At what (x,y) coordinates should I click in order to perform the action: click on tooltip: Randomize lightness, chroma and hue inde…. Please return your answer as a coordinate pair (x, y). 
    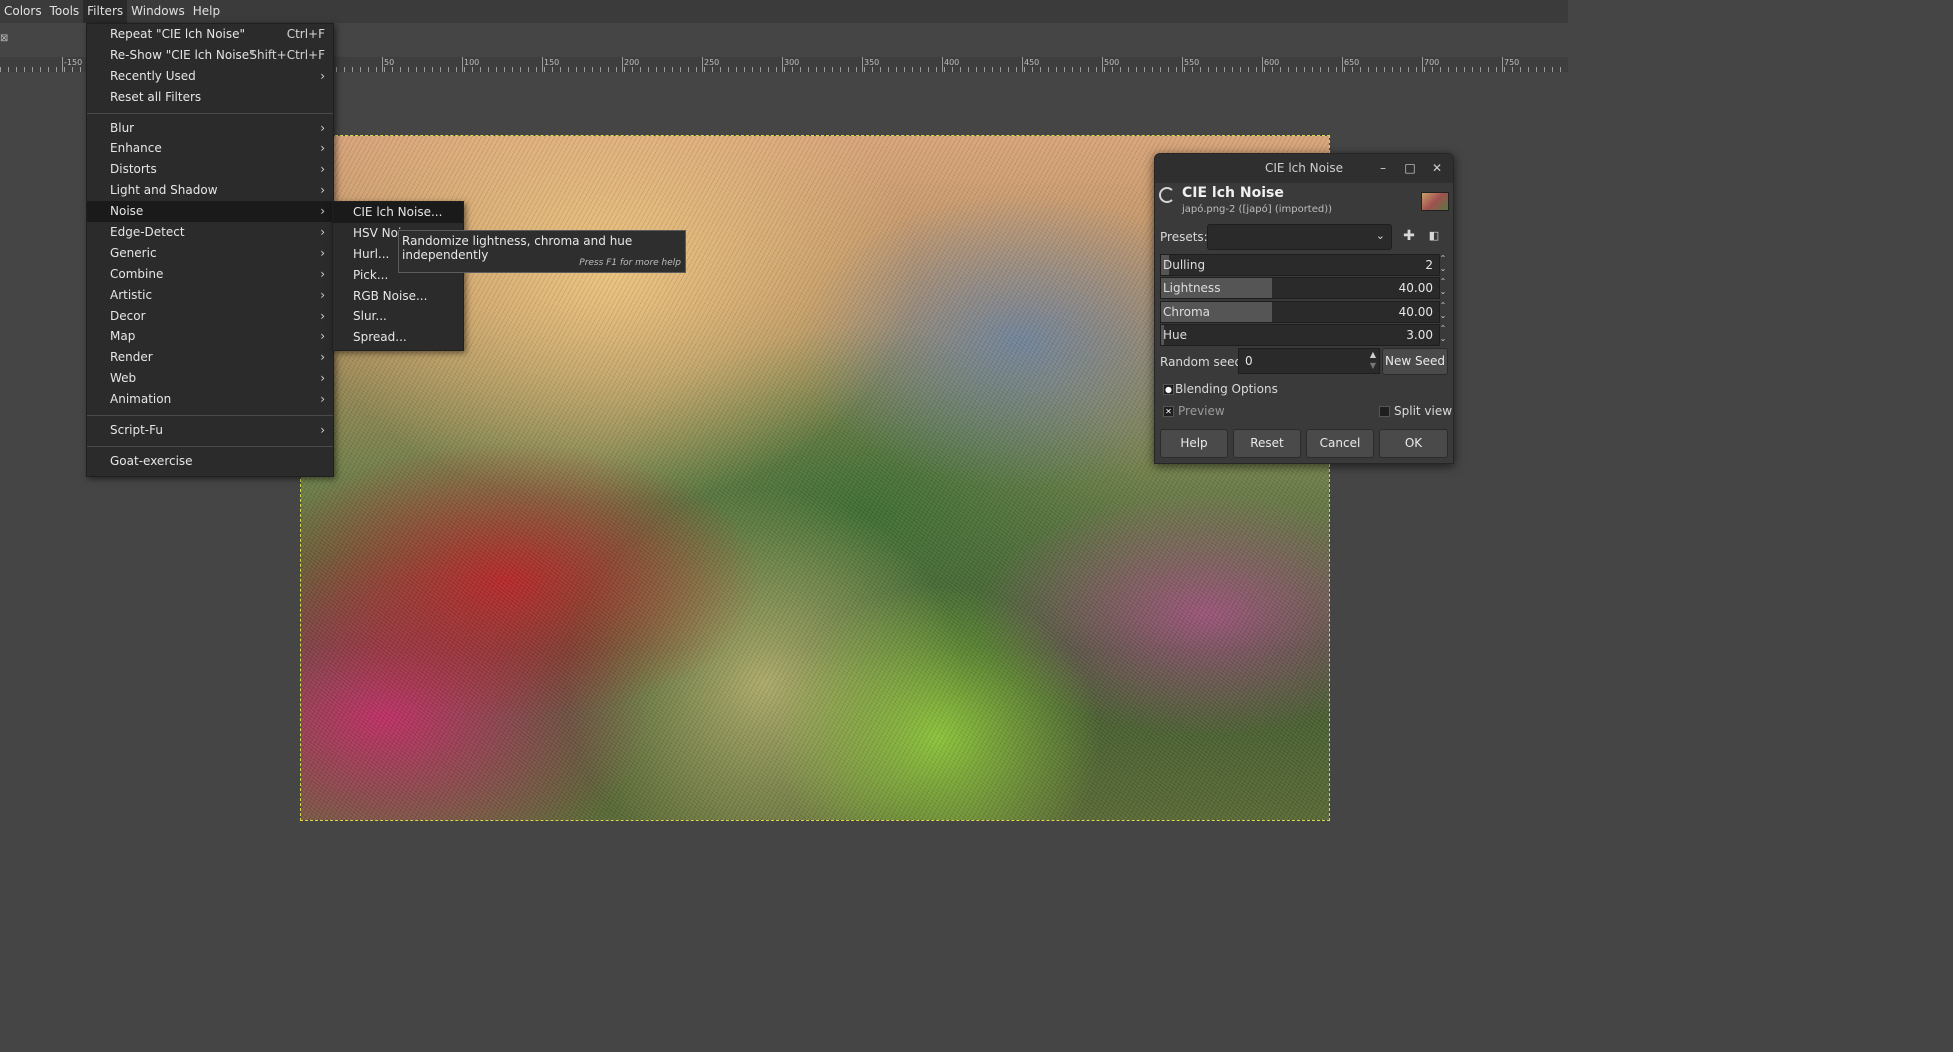
    Looking at the image, I should click on (542, 251).